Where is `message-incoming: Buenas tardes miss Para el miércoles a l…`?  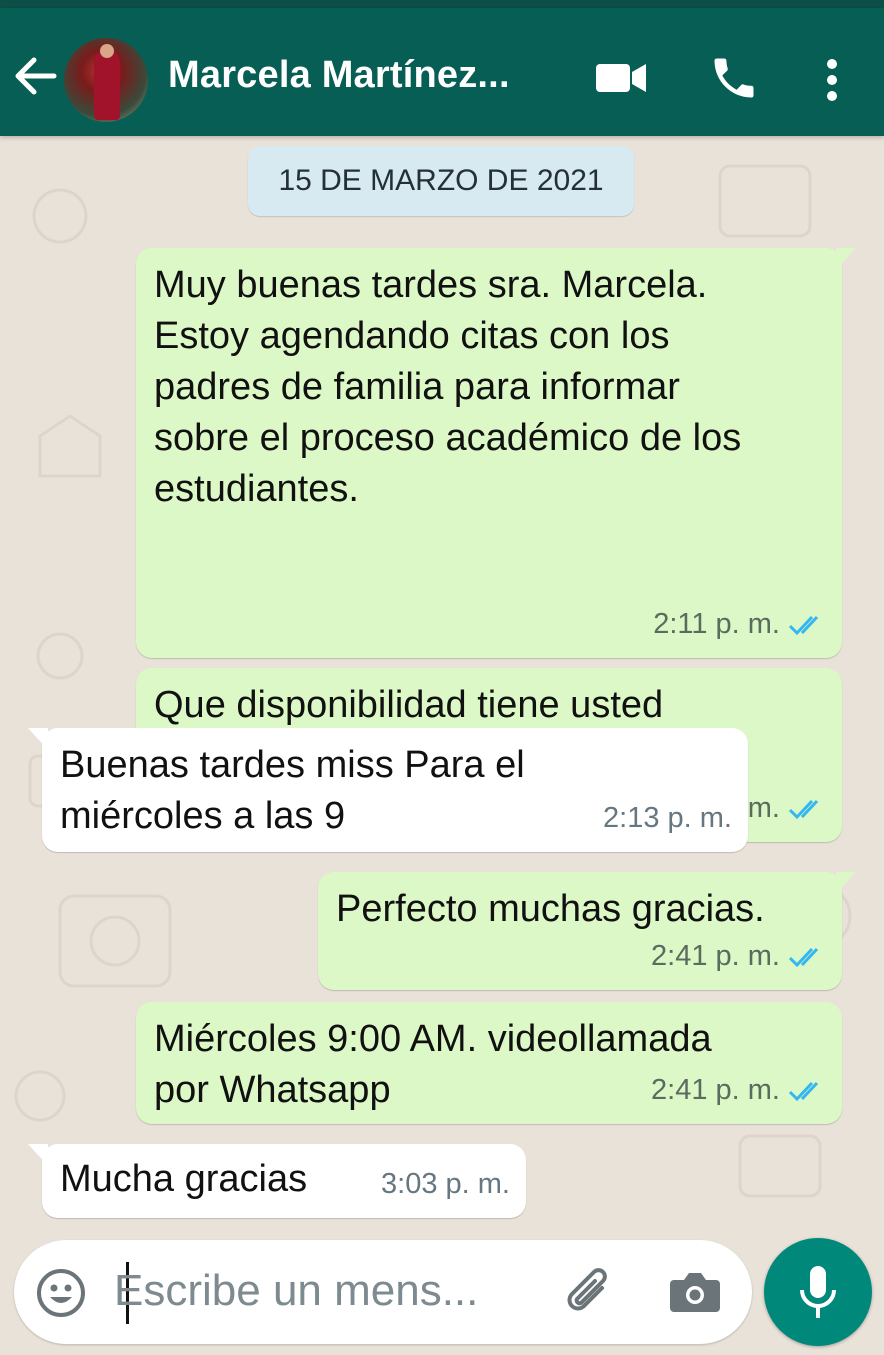
message-incoming: Buenas tardes miss Para el miércoles a l… is located at coordinates (388, 790).